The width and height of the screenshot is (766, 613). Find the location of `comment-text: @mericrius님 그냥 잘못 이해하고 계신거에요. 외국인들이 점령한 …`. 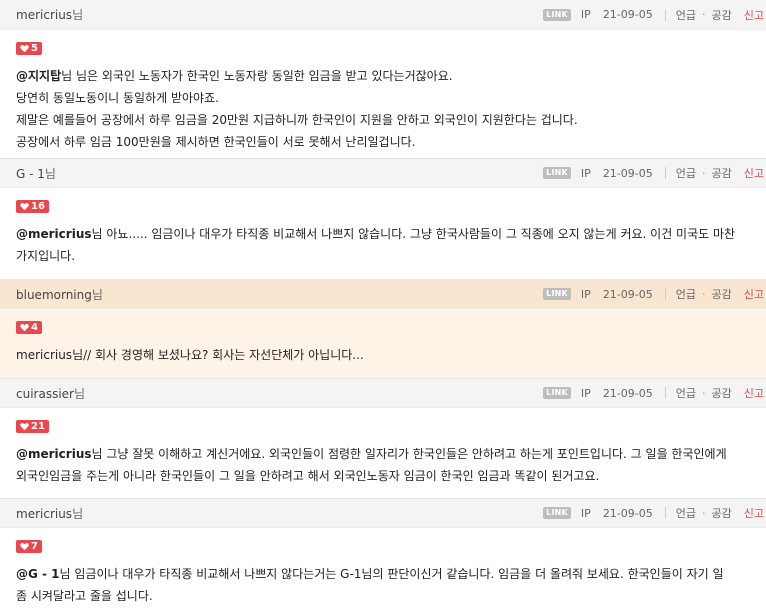

comment-text: @mericrius님 그냥 잘못 이해하고 계신거에요. 외국인들이 점령한 … is located at coordinates (383, 465).